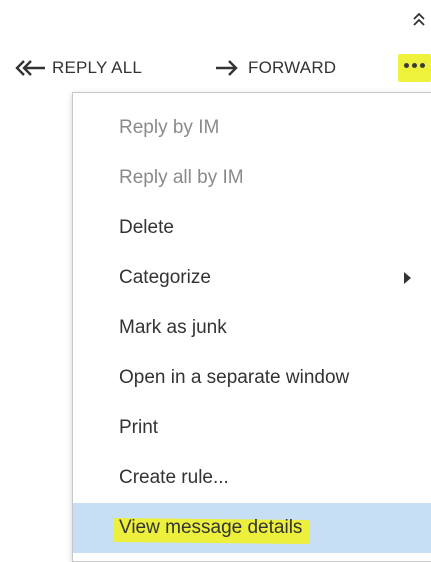 The image size is (431, 562). What do you see at coordinates (181, 177) in the screenshot?
I see `menu-item-label: Reply all by IM` at bounding box center [181, 177].